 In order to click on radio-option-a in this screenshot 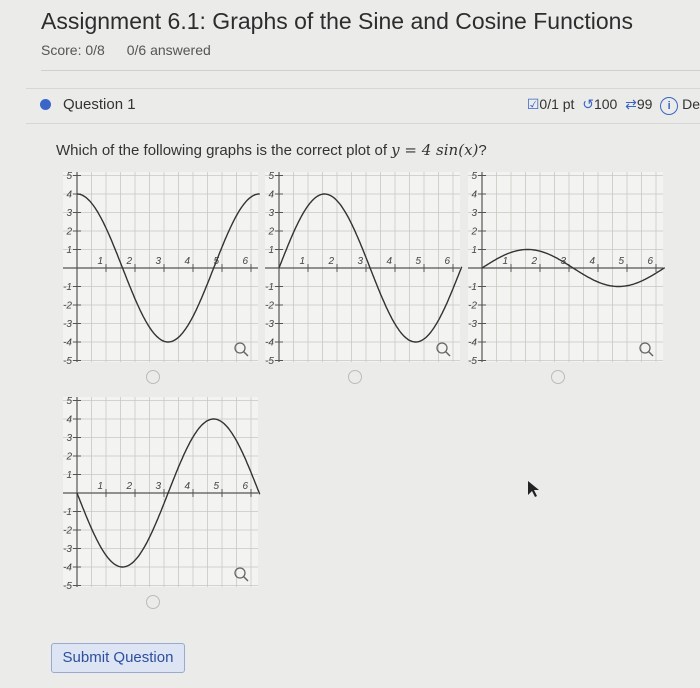, I will do `click(153, 377)`.